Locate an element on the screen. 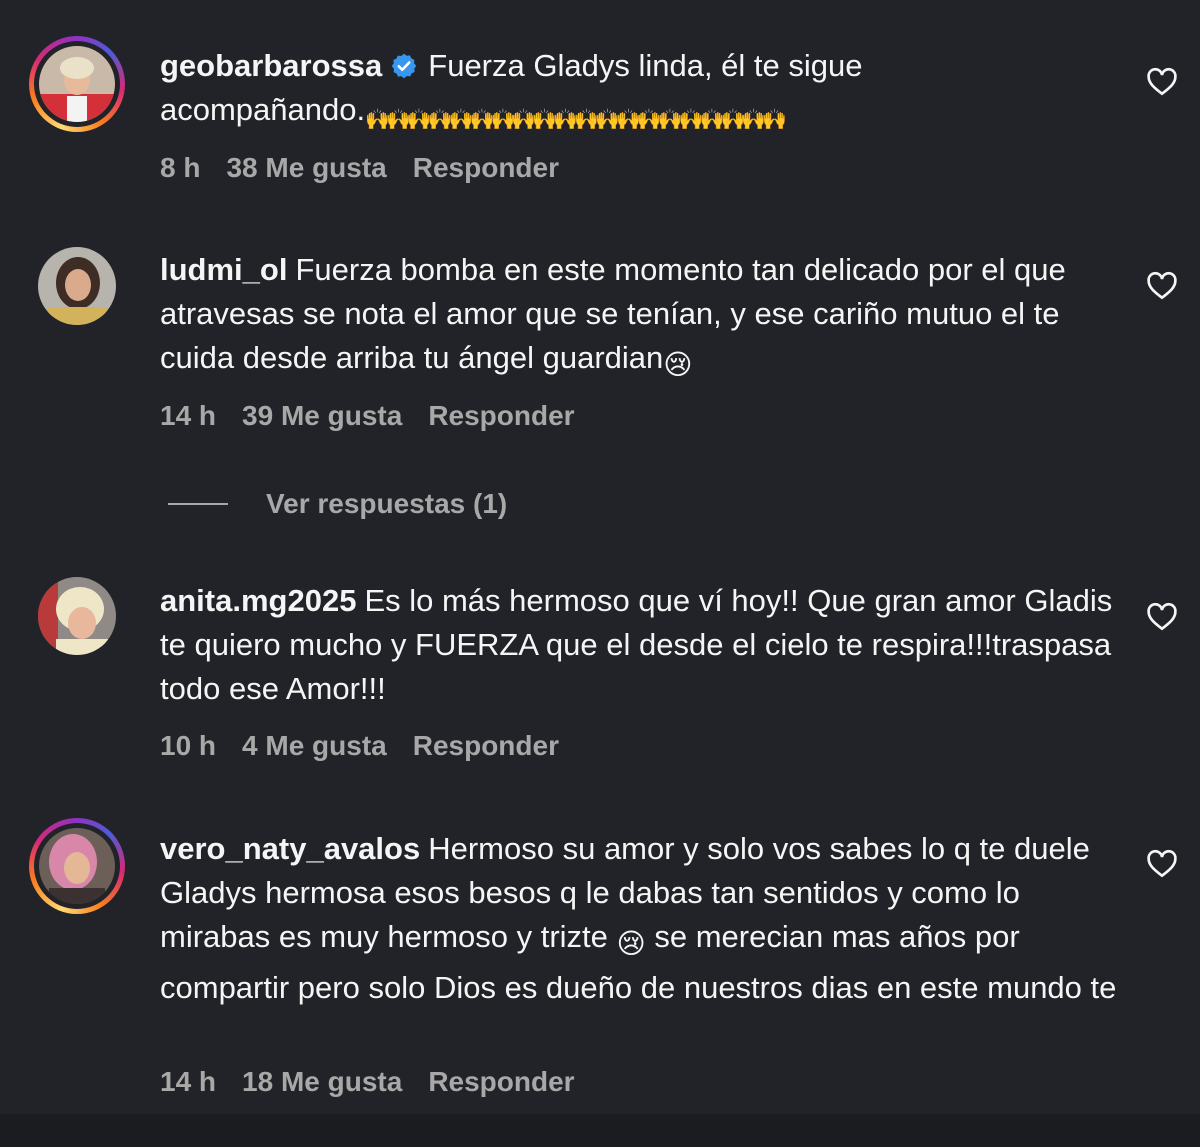 This screenshot has width=1200, height=1147. comment-text-cont: acompañando. is located at coordinates (263, 109).